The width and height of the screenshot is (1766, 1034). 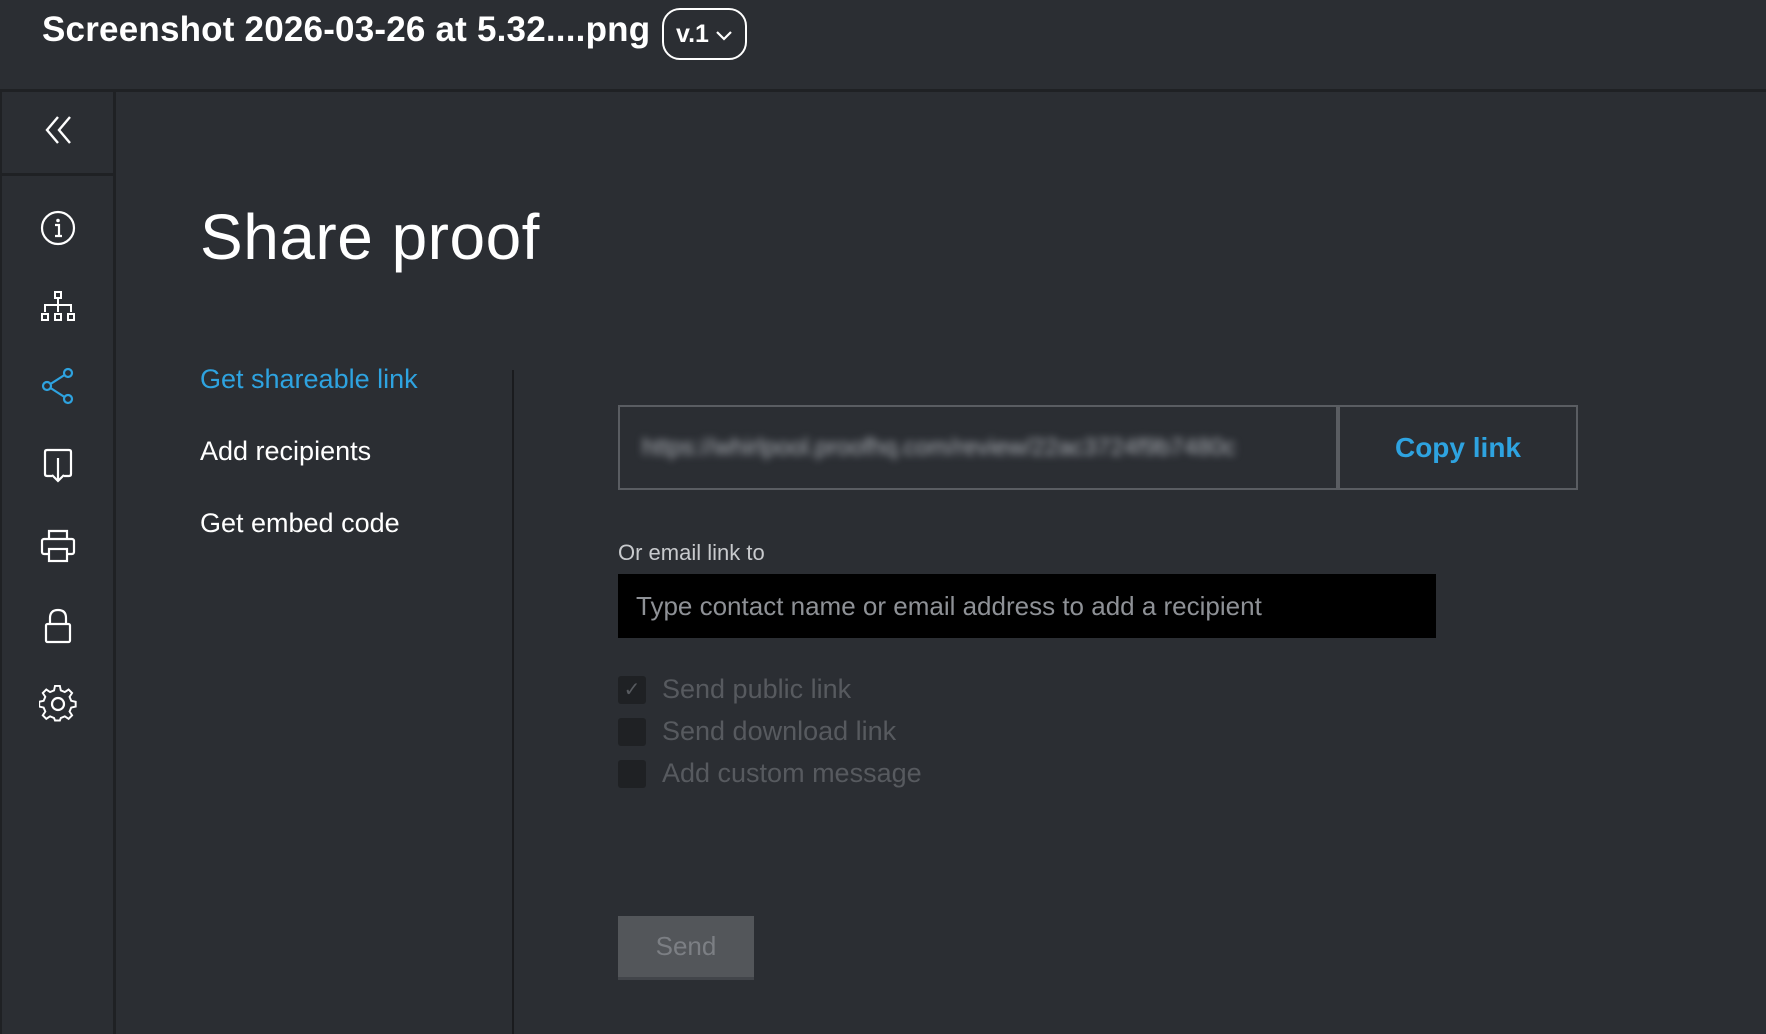 I want to click on version-label: v.1, so click(x=692, y=33).